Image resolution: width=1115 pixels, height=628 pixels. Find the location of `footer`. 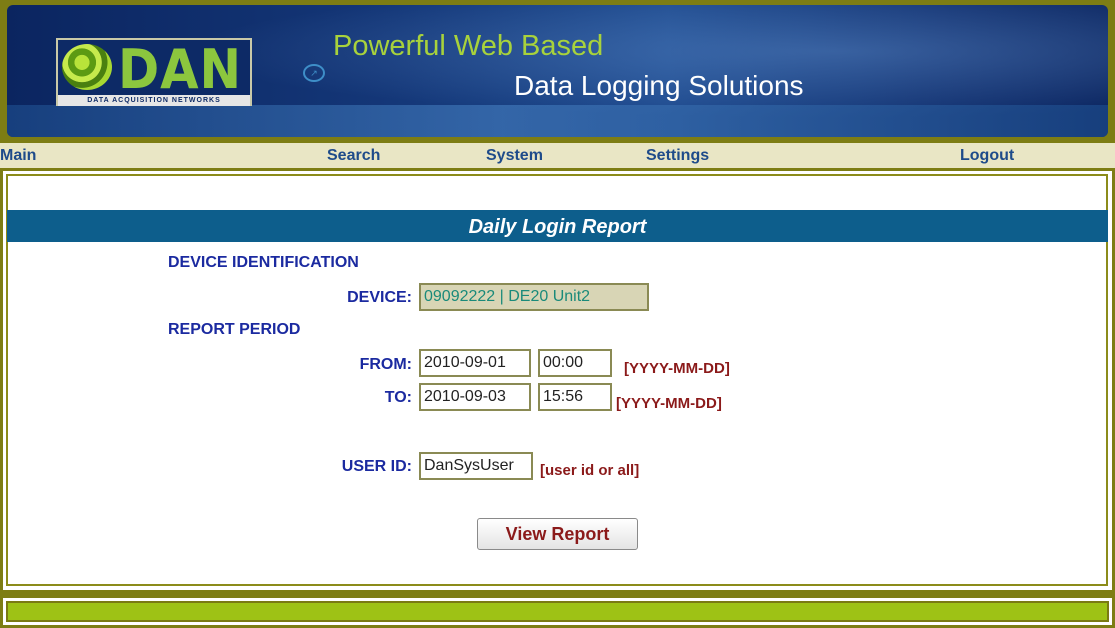

footer is located at coordinates (557, 611).